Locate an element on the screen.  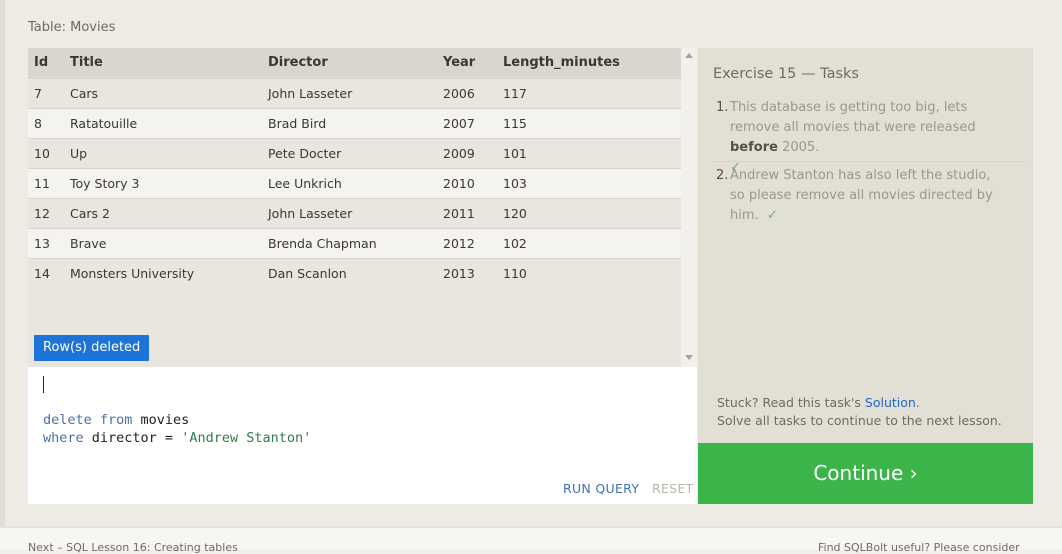
sql-string: 'Andrew Stanton' is located at coordinates (246, 438).